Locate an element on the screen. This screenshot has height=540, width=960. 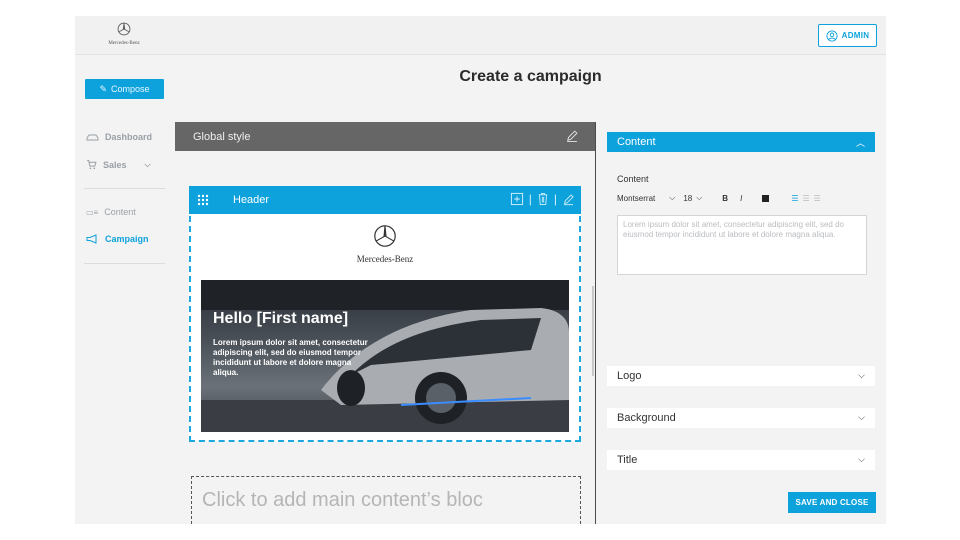
car-icon is located at coordinates (92, 137).